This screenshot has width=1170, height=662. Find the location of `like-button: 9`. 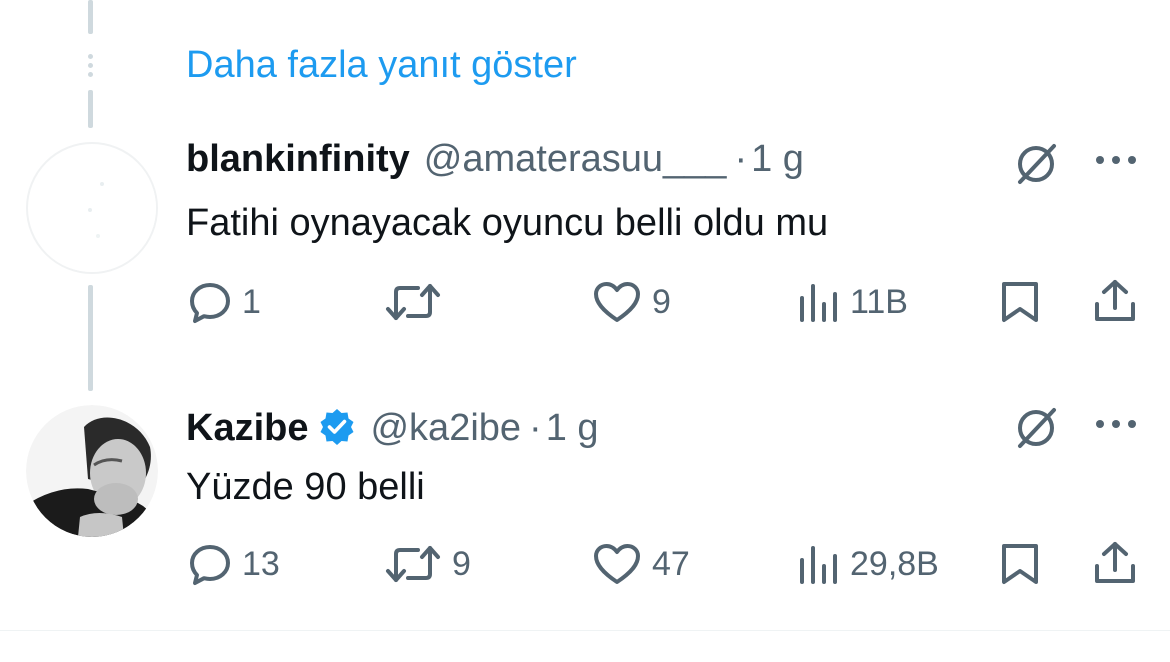

like-button: 9 is located at coordinates (631, 302).